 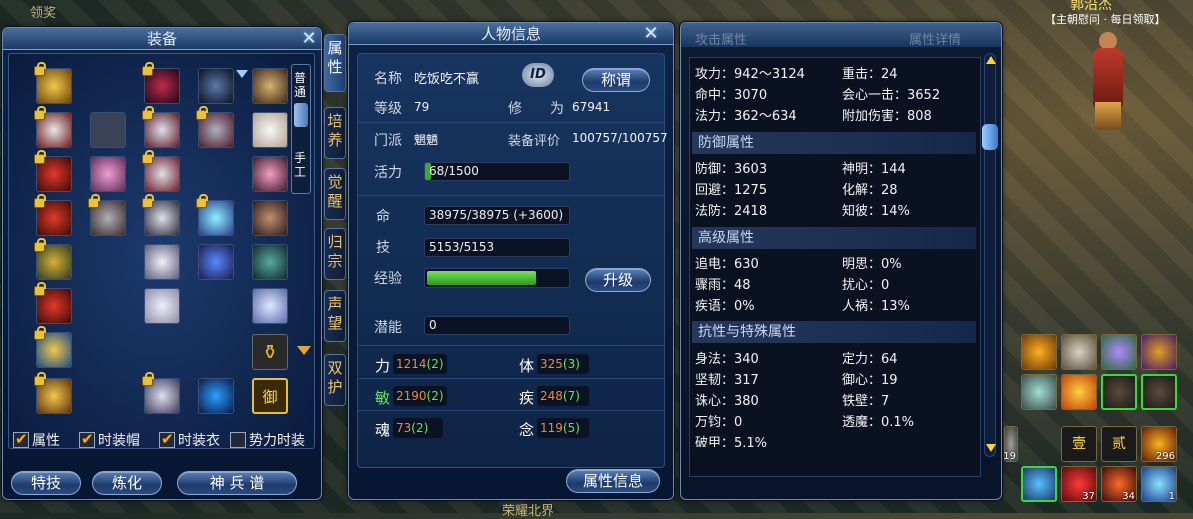 I want to click on mount-slot-spirit, so click(x=270, y=306).